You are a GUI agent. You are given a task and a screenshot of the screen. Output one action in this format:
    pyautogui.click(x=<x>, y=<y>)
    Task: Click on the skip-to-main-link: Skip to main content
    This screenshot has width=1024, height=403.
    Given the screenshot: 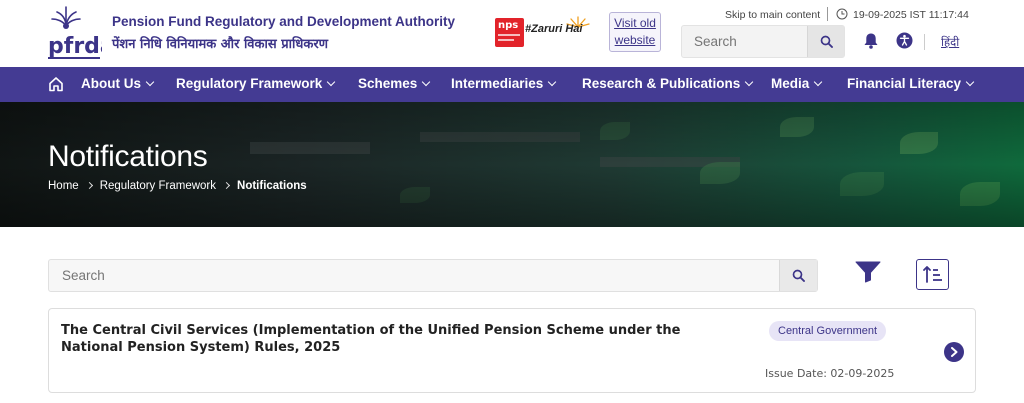 What is the action you would take?
    pyautogui.click(x=772, y=15)
    